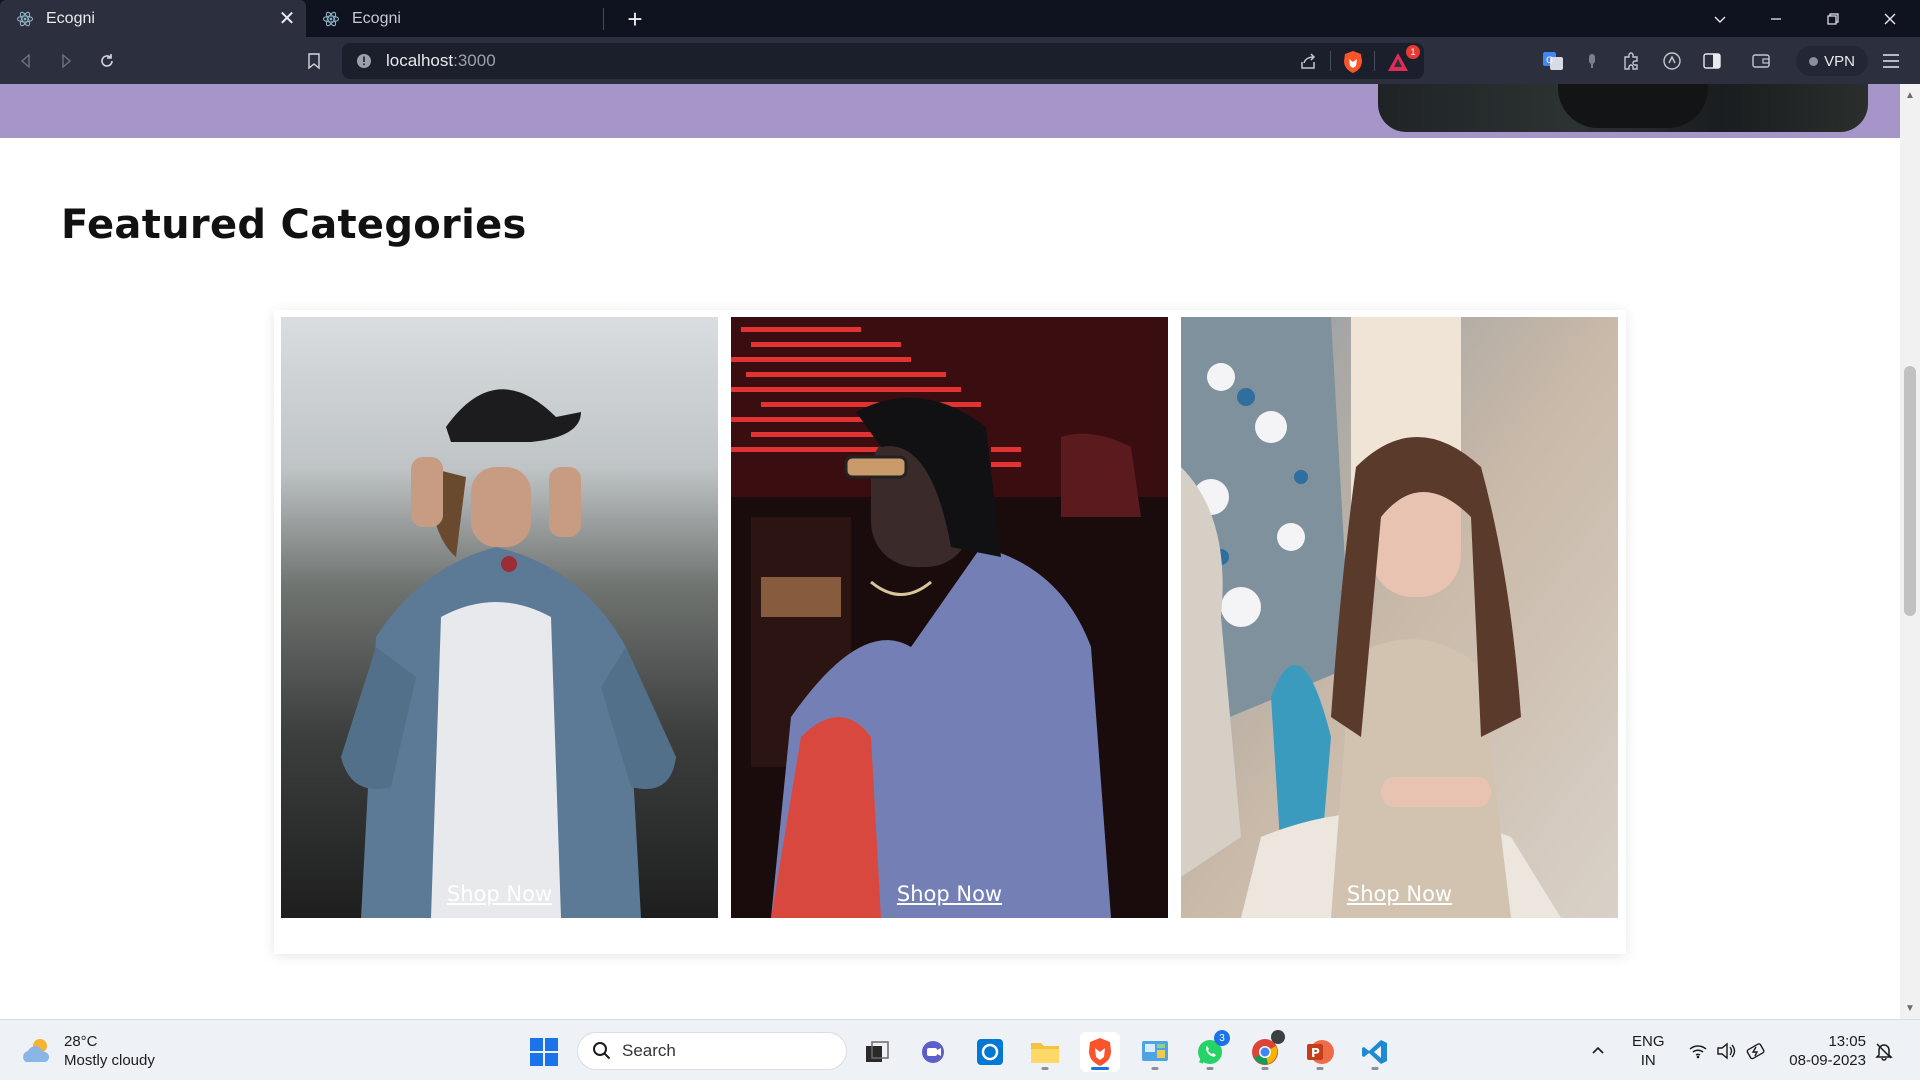  Describe the element at coordinates (153, 18) in the screenshot. I see `tab-ecogni-active: Ecogni ✕` at that location.